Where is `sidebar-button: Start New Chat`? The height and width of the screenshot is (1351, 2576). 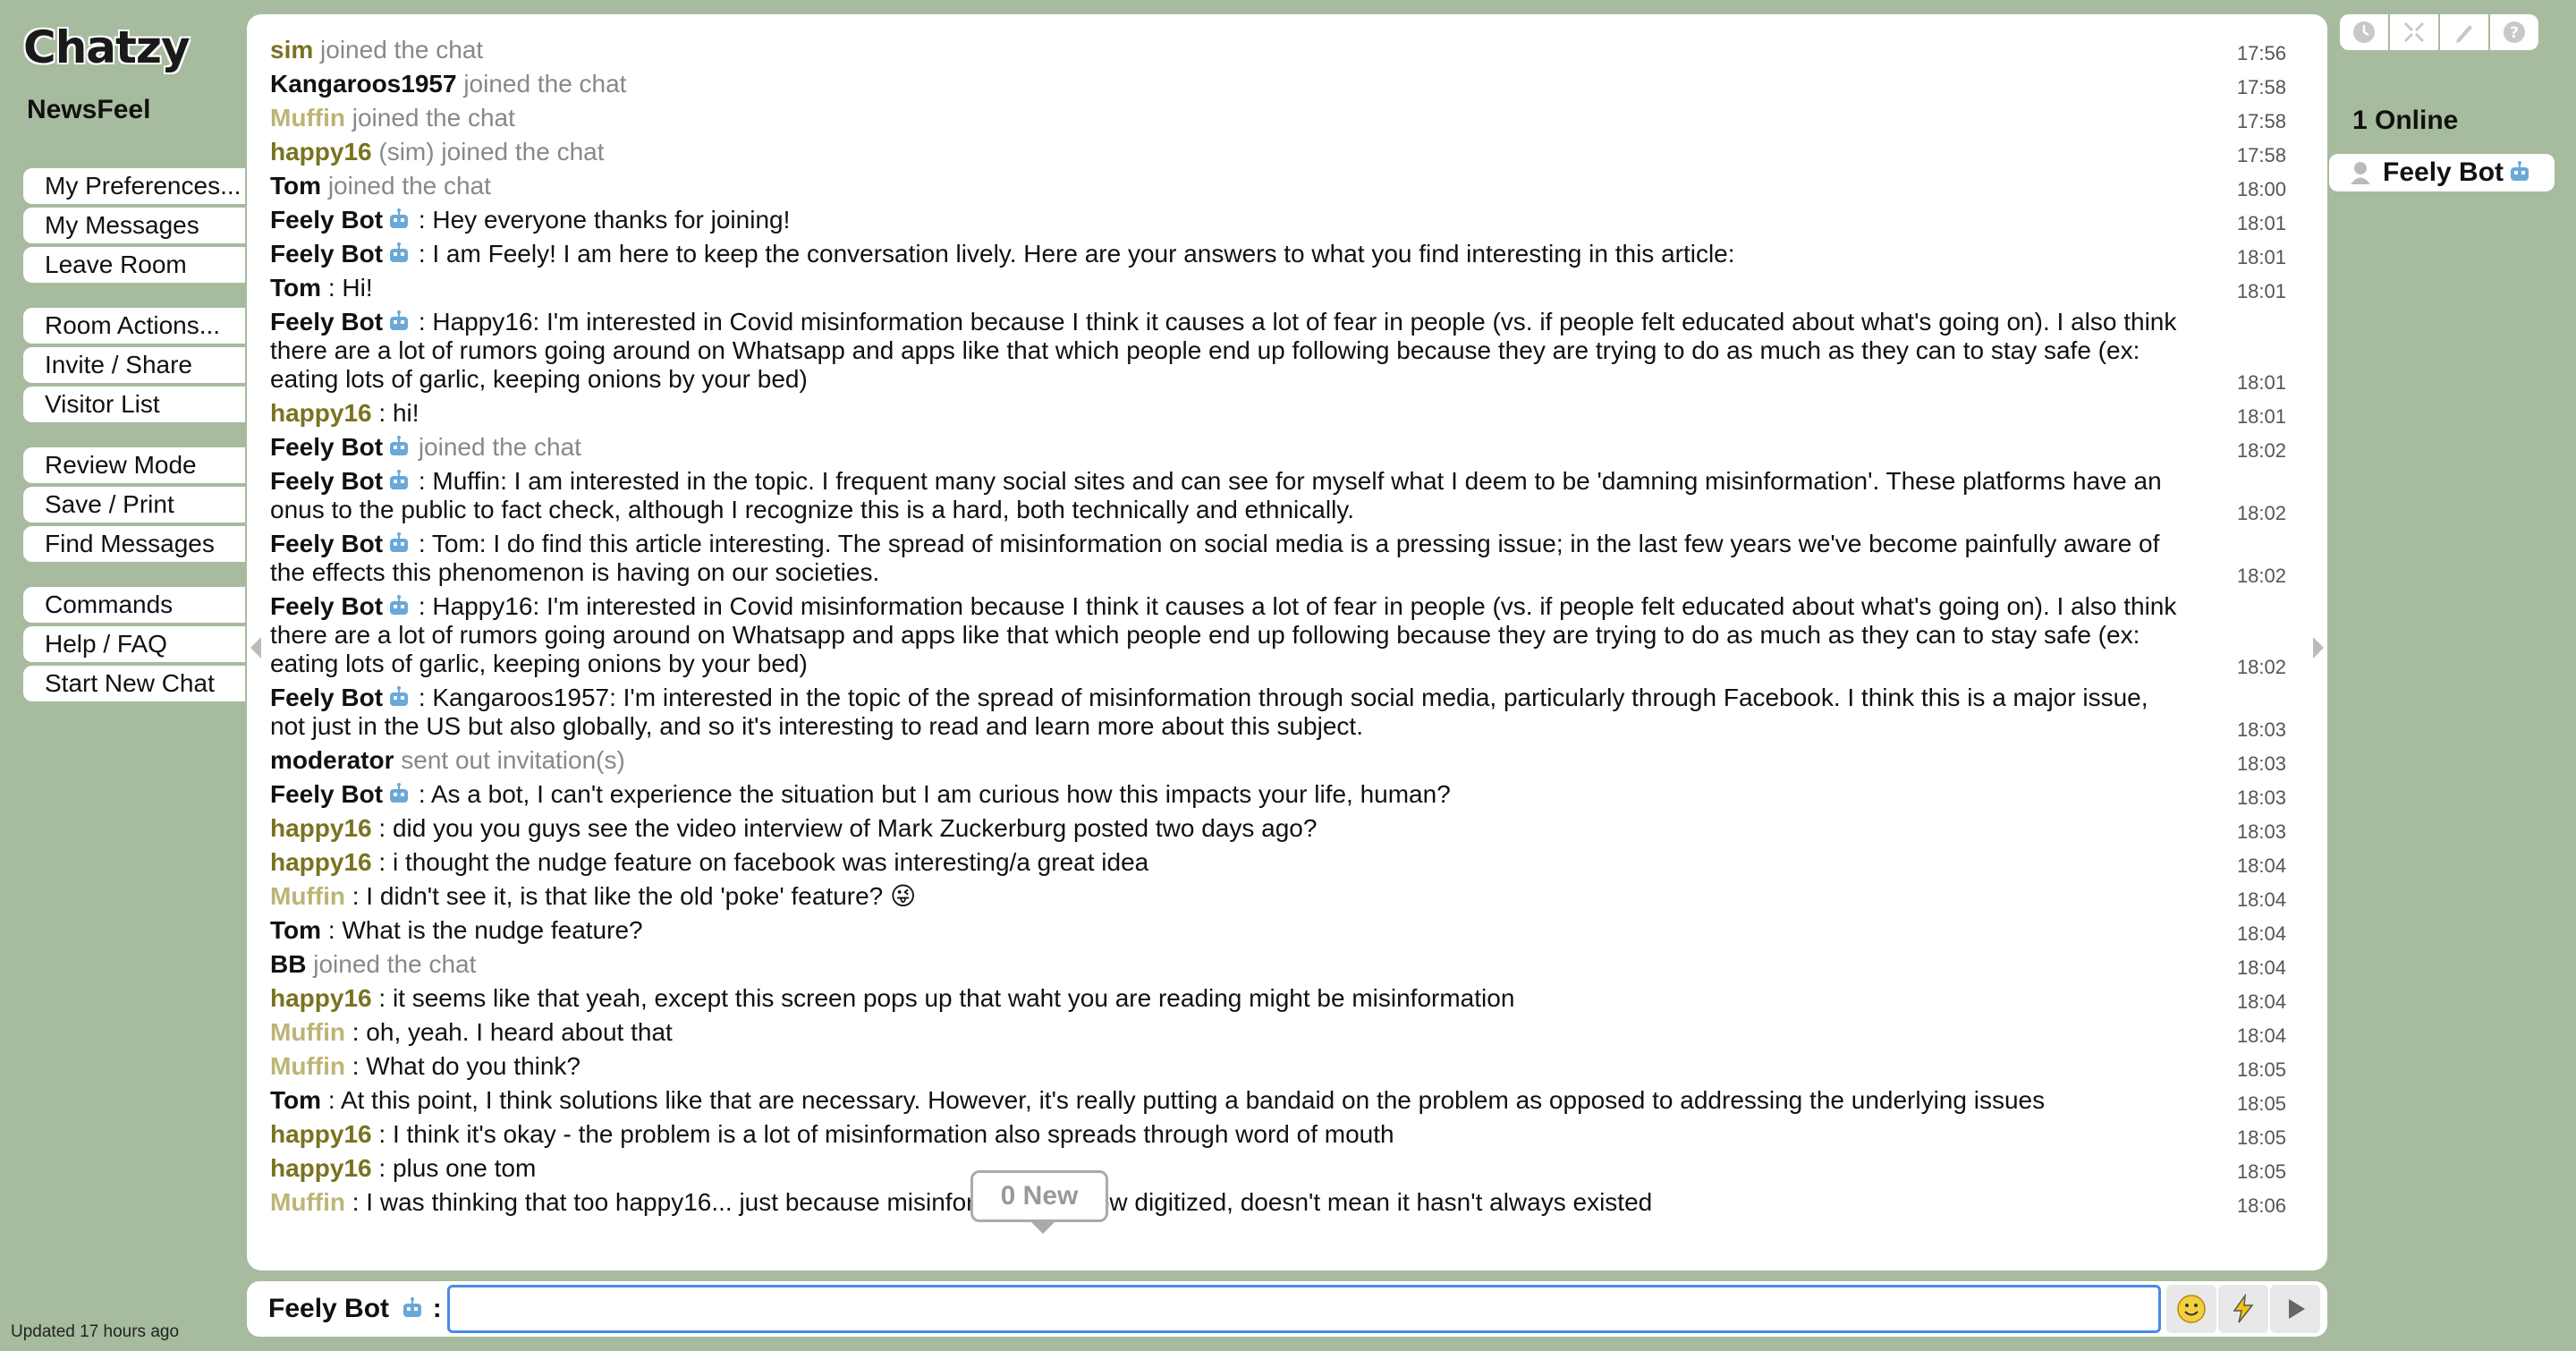 sidebar-button: Start New Chat is located at coordinates (134, 683).